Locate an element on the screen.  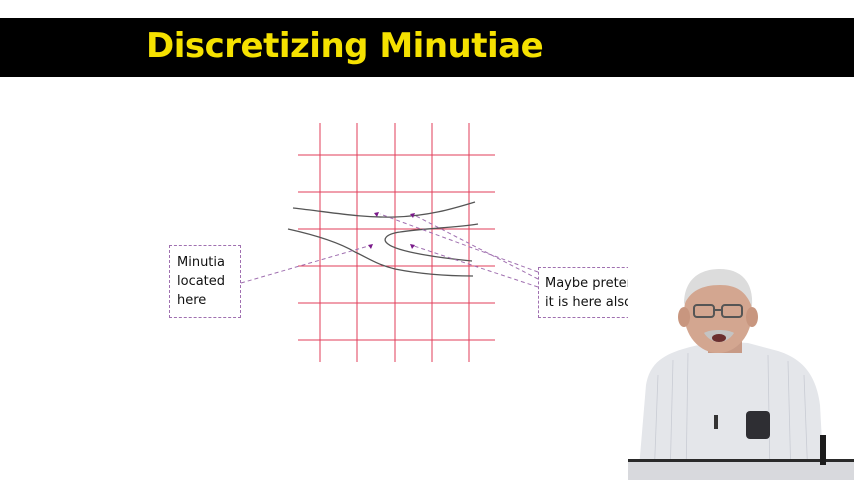
discretization-grid is located at coordinates (396, 242).